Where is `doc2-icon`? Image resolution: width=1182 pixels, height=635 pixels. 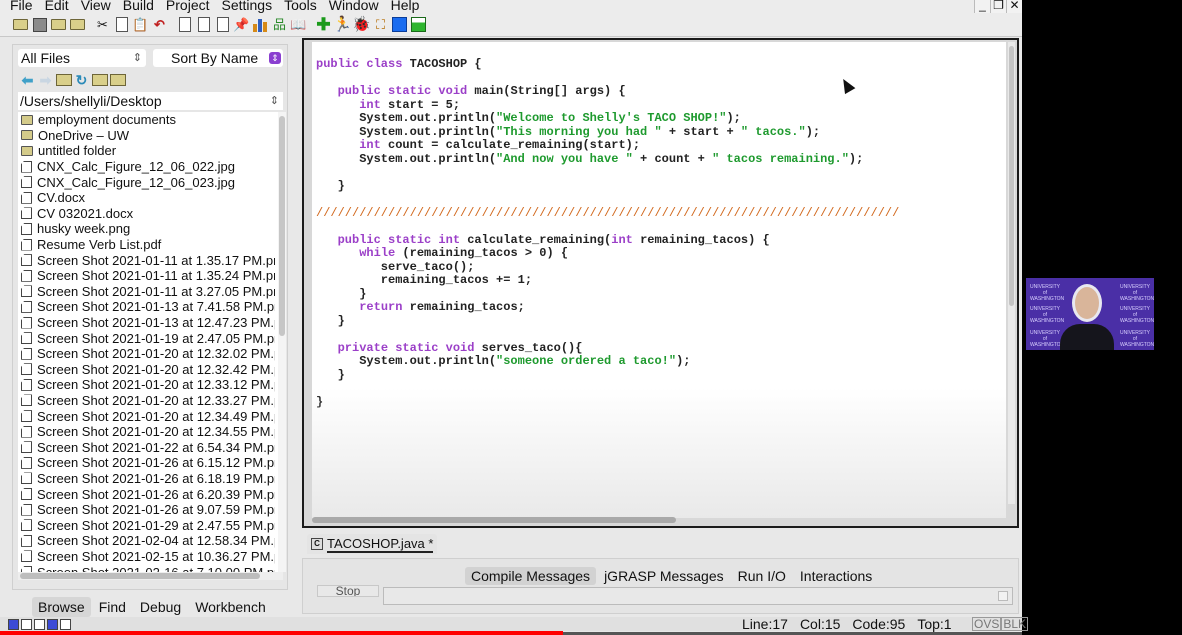 doc2-icon is located at coordinates (203, 24).